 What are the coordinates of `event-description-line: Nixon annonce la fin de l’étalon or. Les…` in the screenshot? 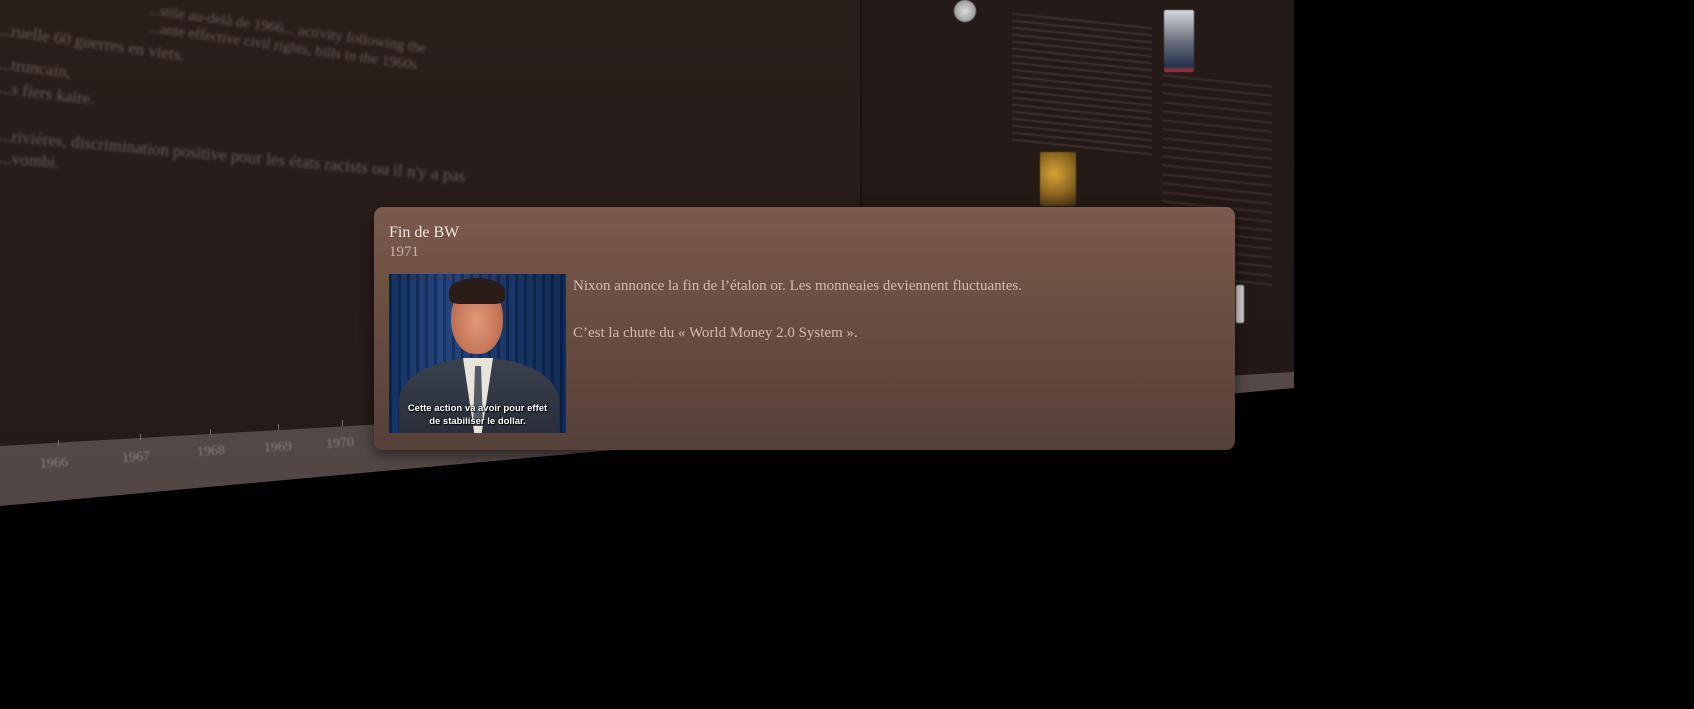 It's located at (798, 286).